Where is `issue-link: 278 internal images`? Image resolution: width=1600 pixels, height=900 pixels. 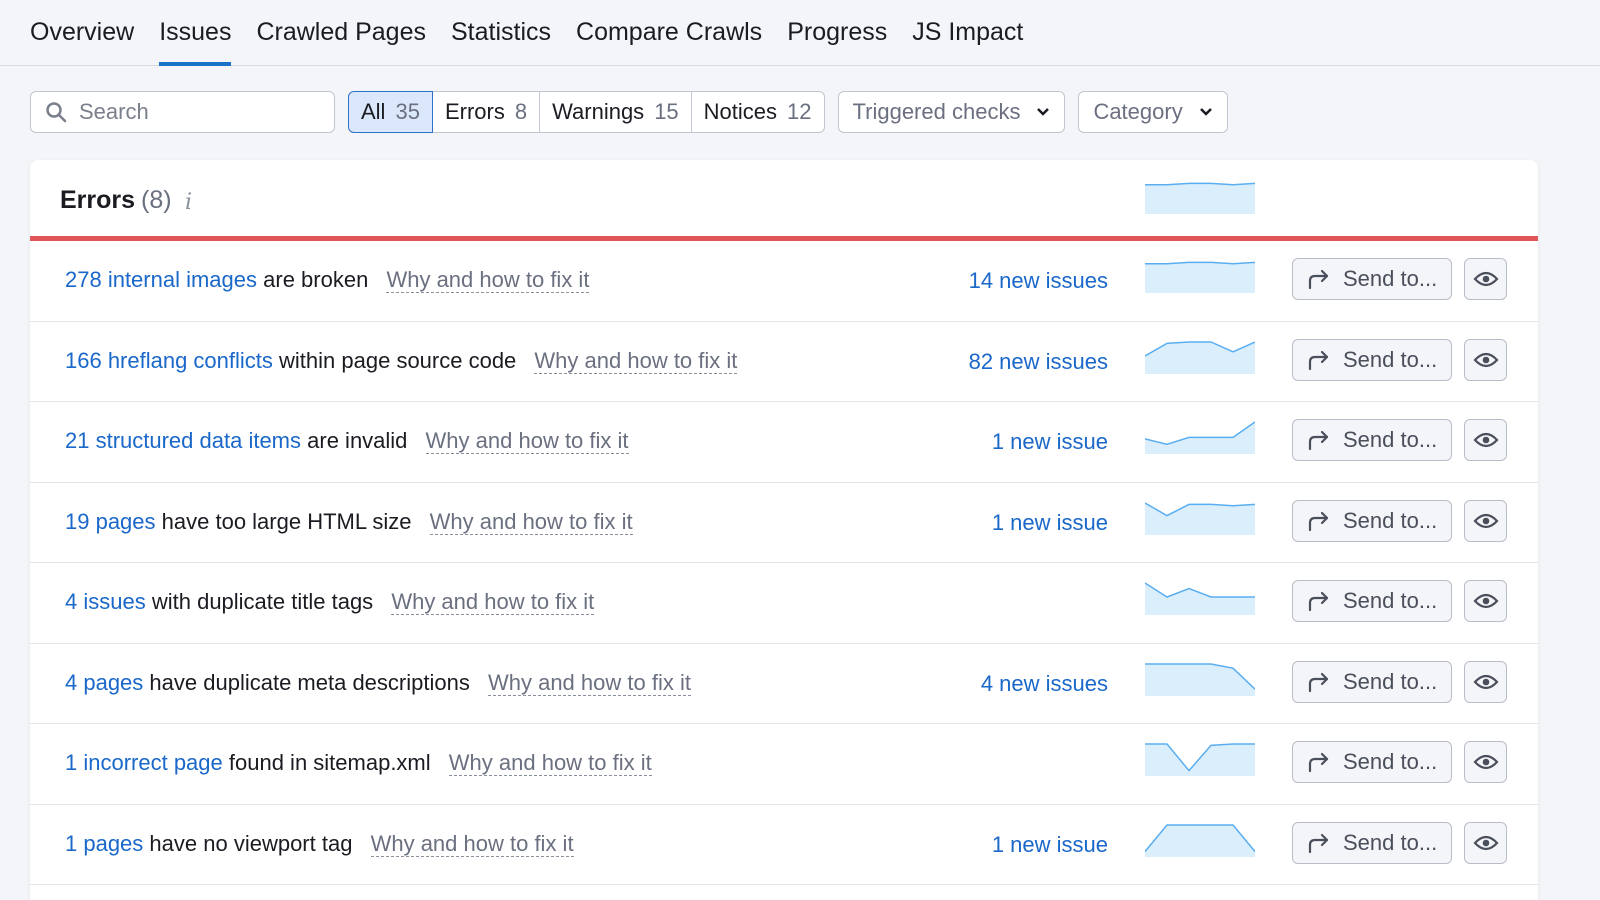 issue-link: 278 internal images is located at coordinates (161, 279).